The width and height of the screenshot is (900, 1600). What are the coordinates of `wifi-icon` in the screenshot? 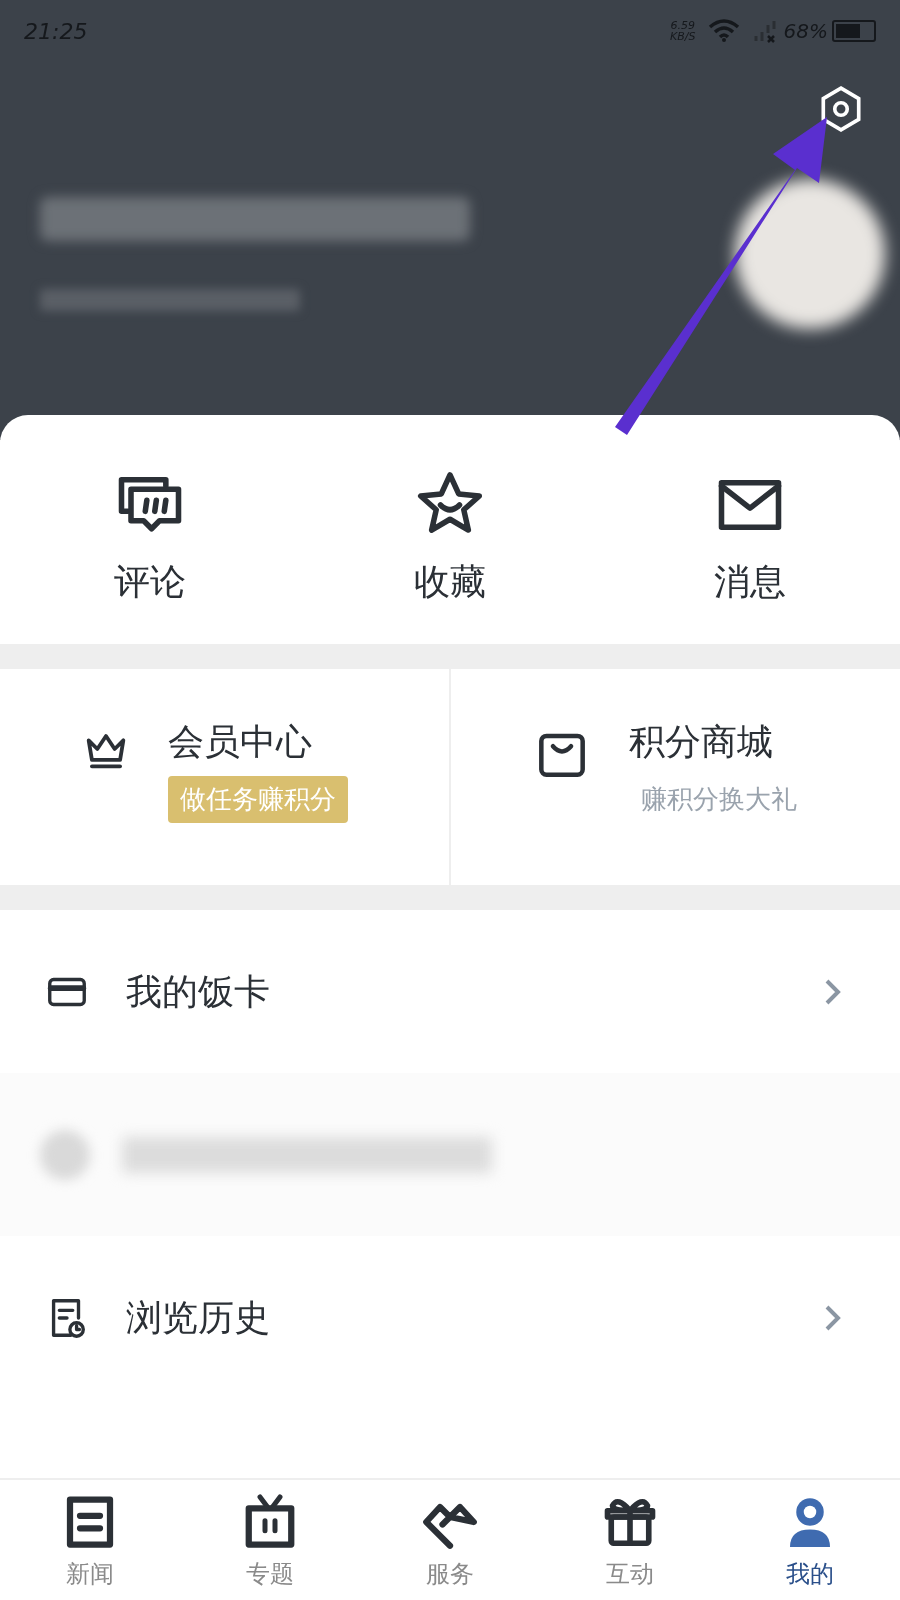 It's located at (723, 31).